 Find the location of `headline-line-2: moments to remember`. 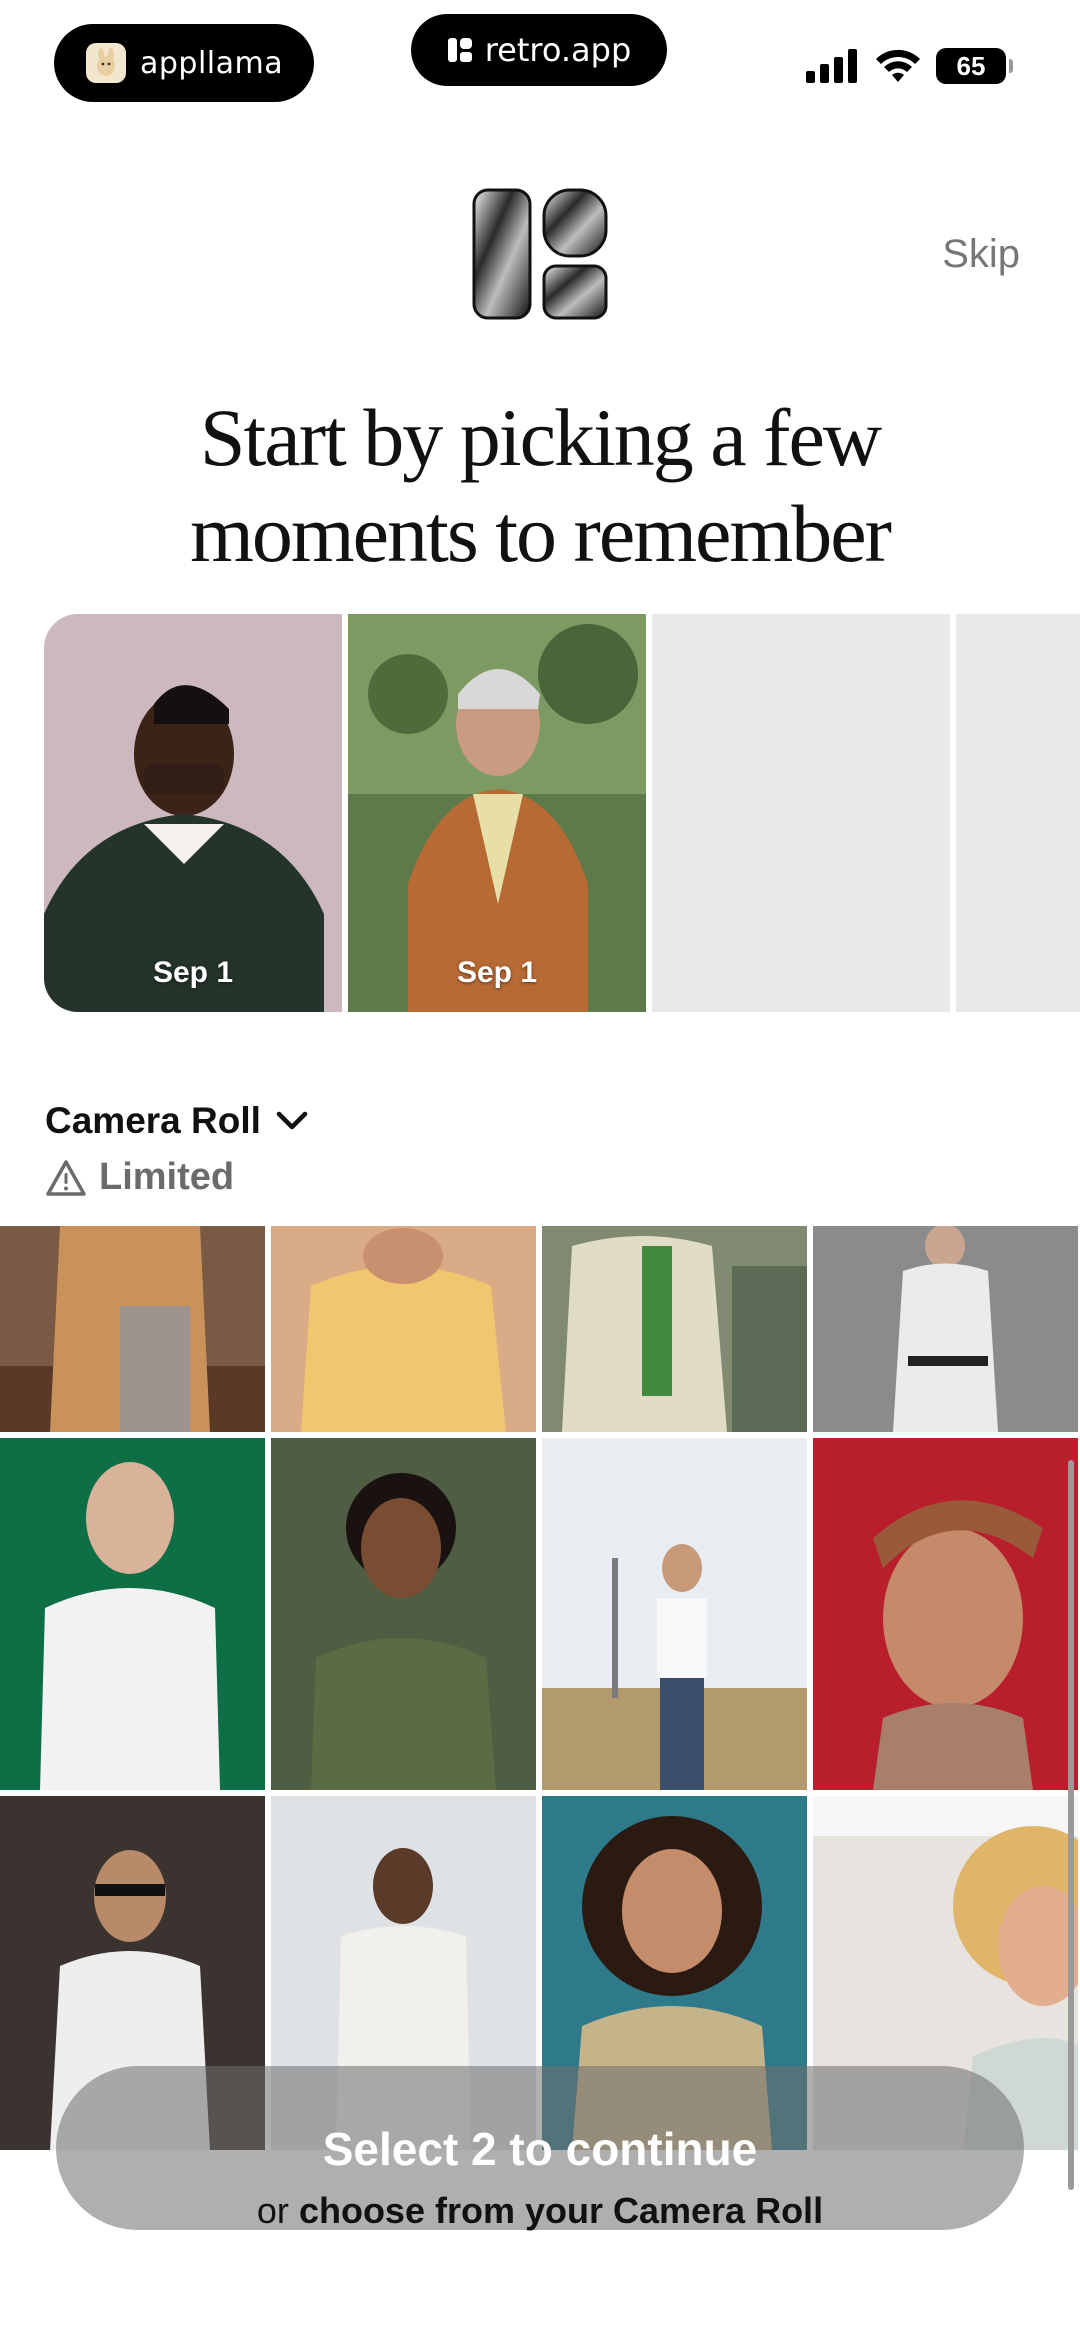

headline-line-2: moments to remember is located at coordinates (541, 533).